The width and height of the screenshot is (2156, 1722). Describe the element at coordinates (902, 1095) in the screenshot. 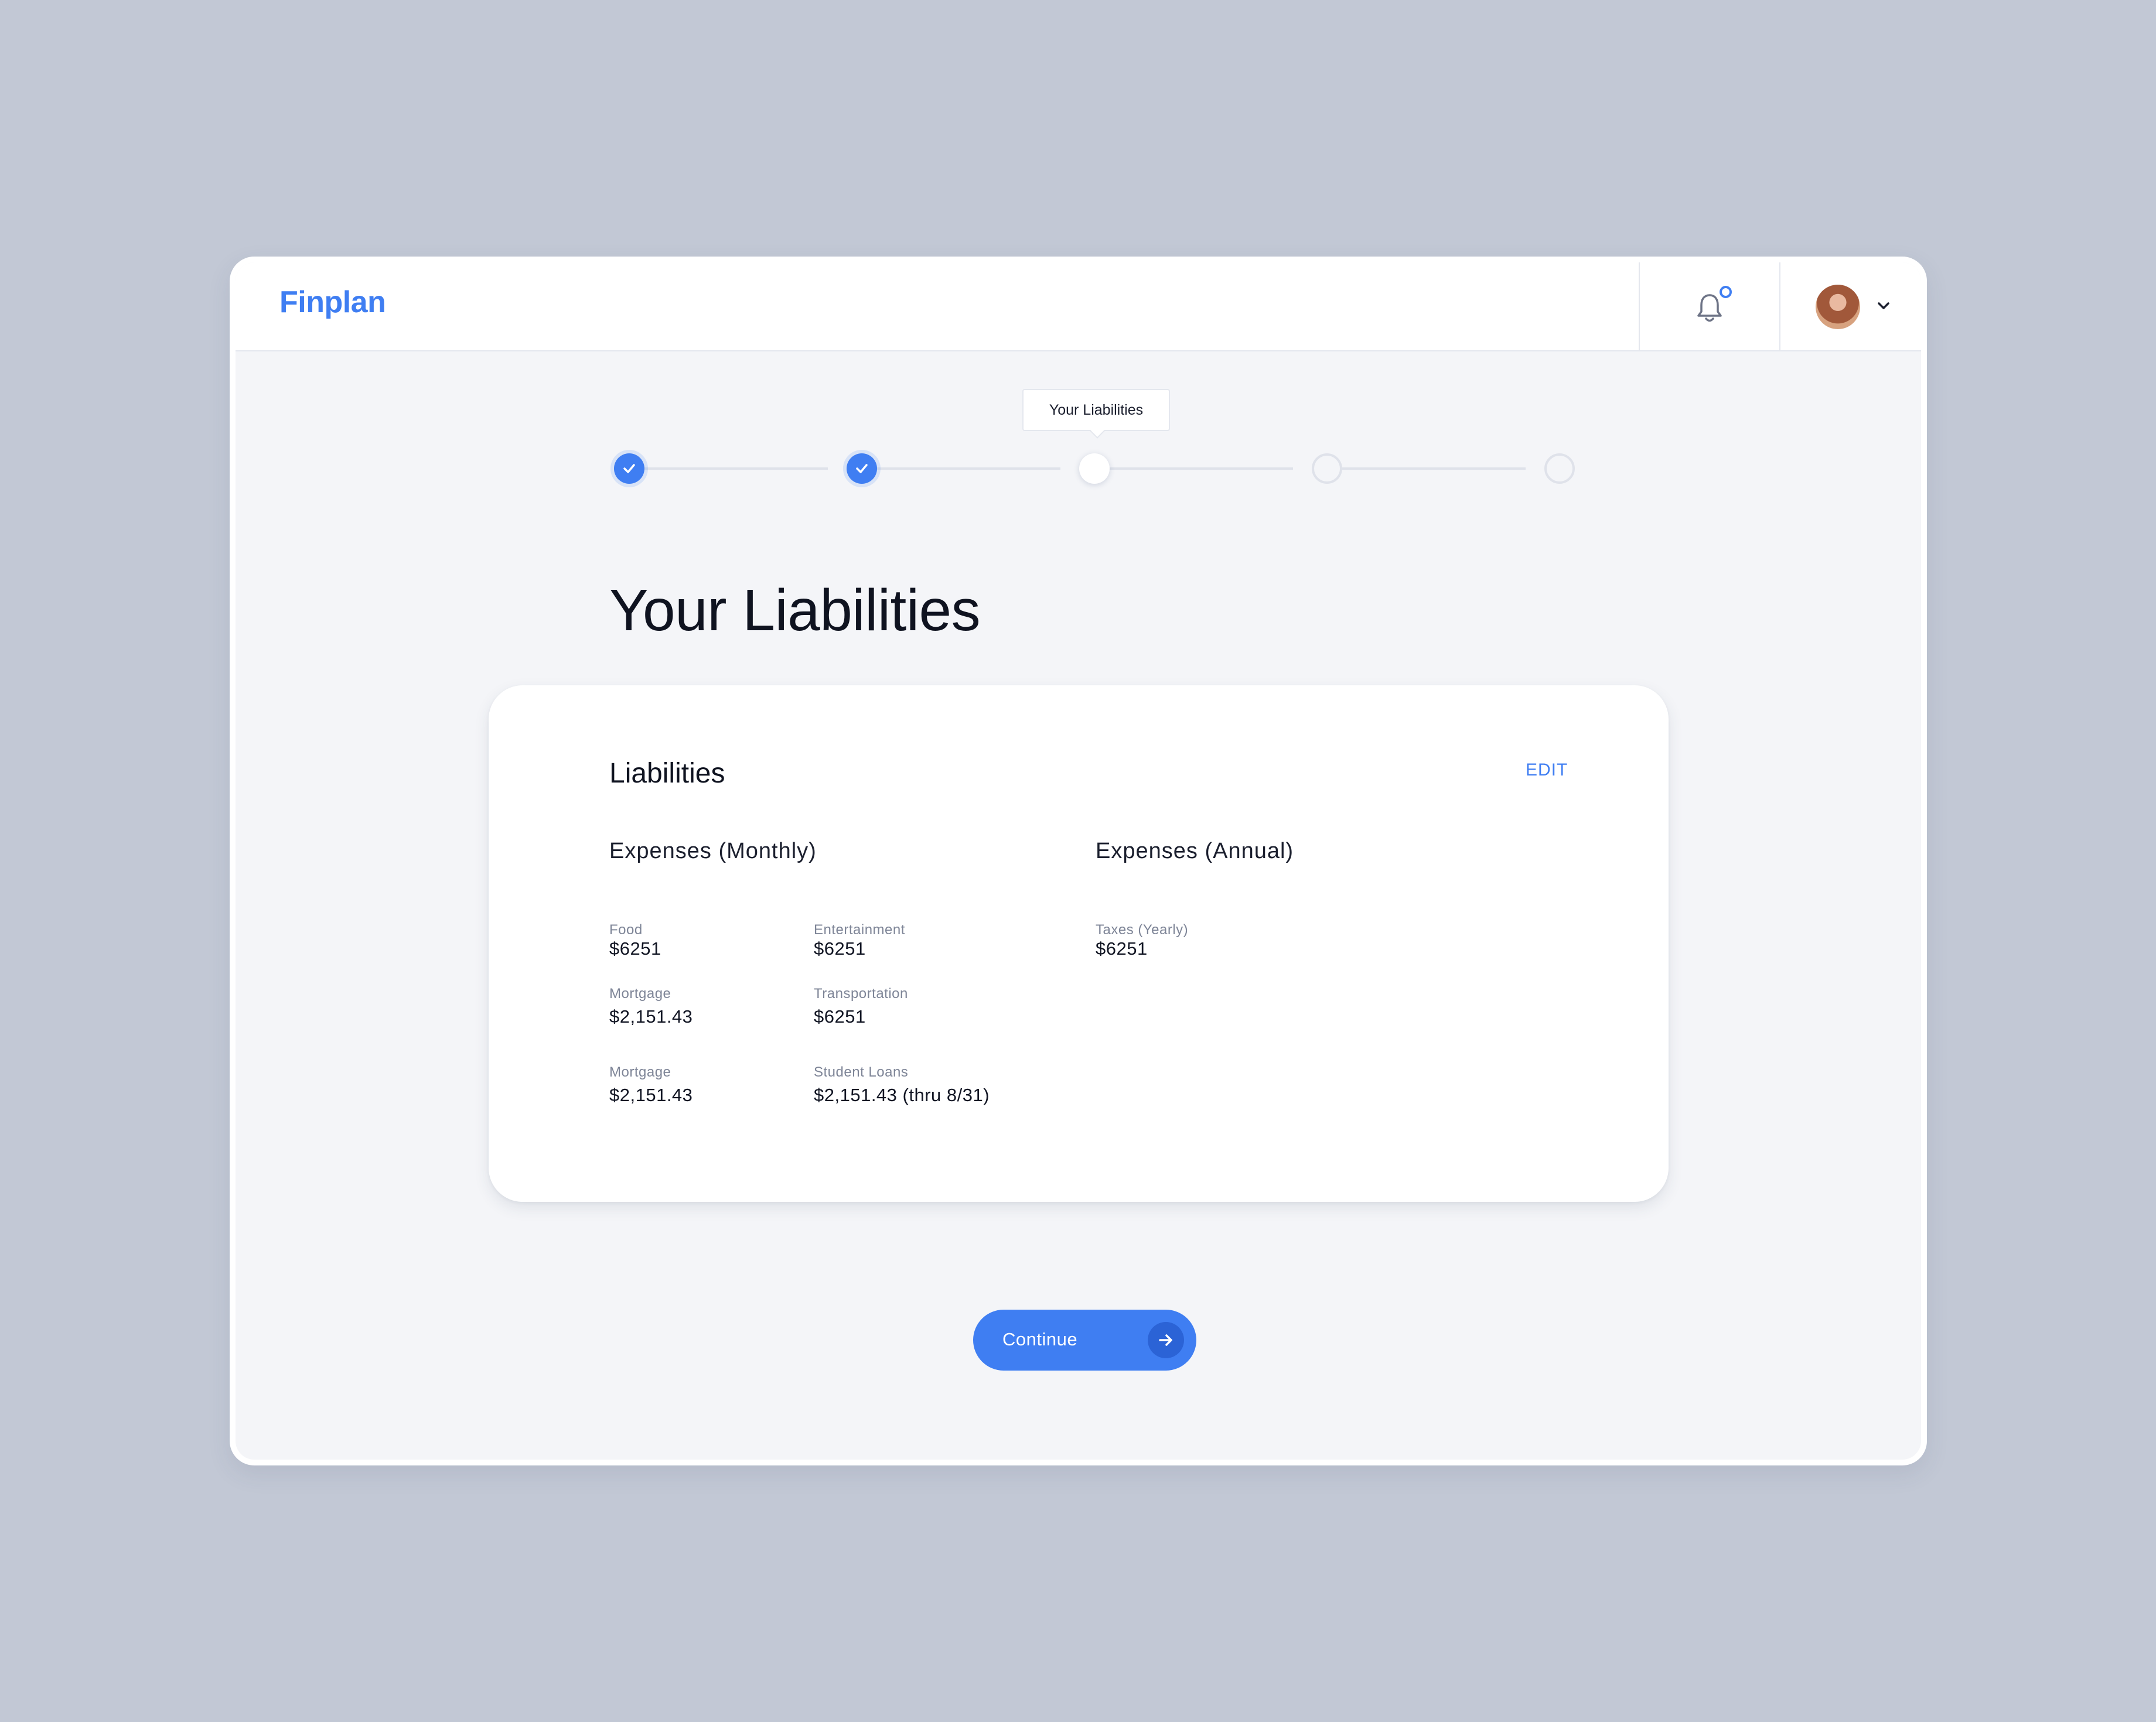

I see `student-loans-value: $2,151.43 (thru 8/31)` at that location.